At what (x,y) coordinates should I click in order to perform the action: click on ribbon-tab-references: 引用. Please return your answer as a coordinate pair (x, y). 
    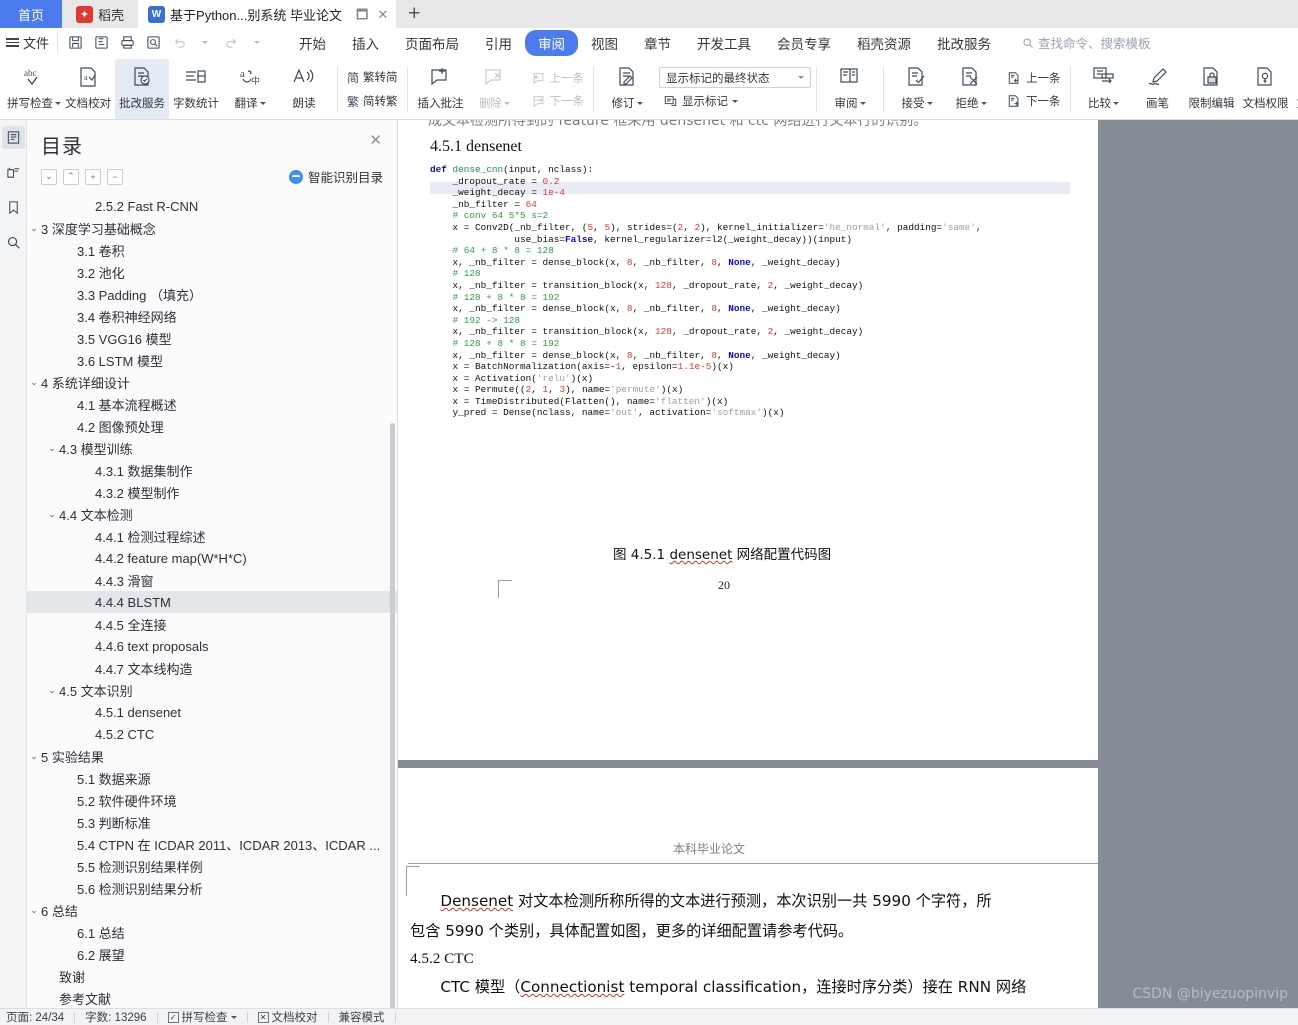
    Looking at the image, I should click on (498, 43).